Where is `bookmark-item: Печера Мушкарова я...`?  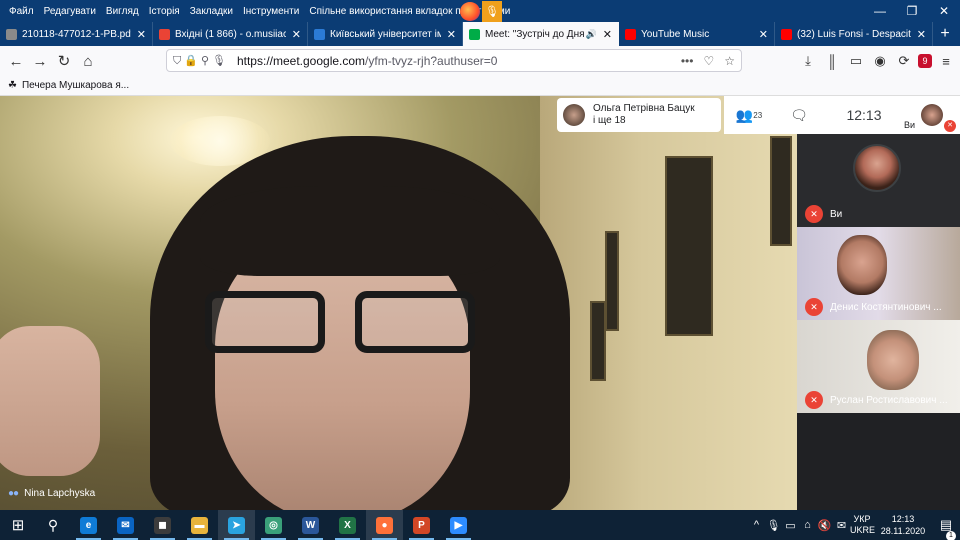
bookmark-item: Печера Мушкарова я... is located at coordinates (75, 85).